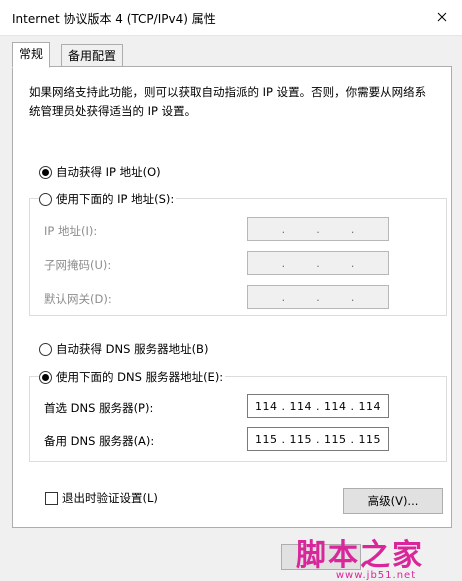  What do you see at coordinates (99, 441) in the screenshot?
I see `alternate-dns-label: 备用 DNS 服务器(A):` at bounding box center [99, 441].